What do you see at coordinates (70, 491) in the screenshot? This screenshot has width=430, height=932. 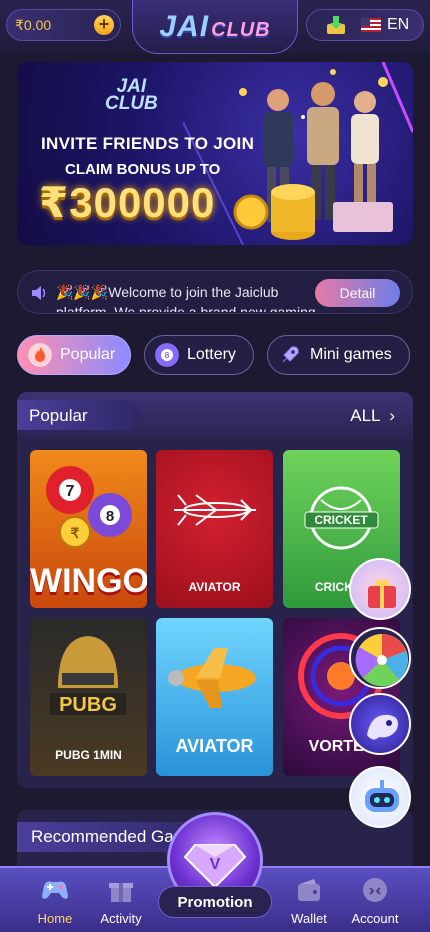 I see `svg-text: 7` at bounding box center [70, 491].